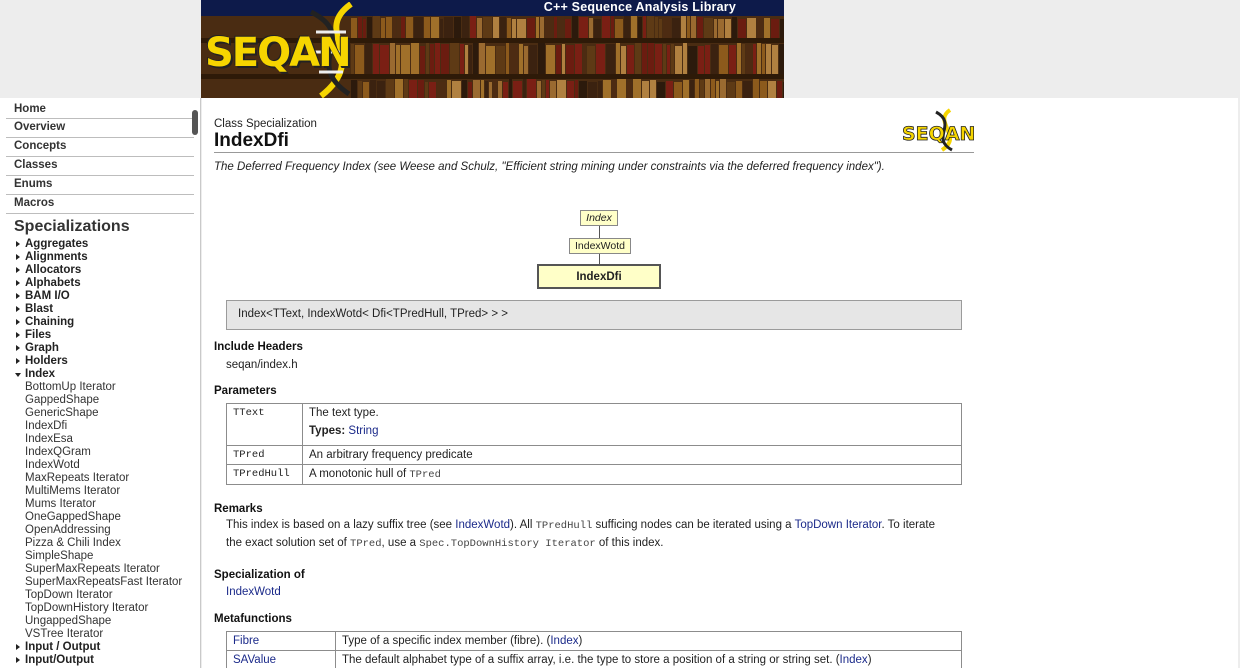 The width and height of the screenshot is (1240, 668). What do you see at coordinates (72, 226) in the screenshot?
I see `specializations-heading: Specializations` at bounding box center [72, 226].